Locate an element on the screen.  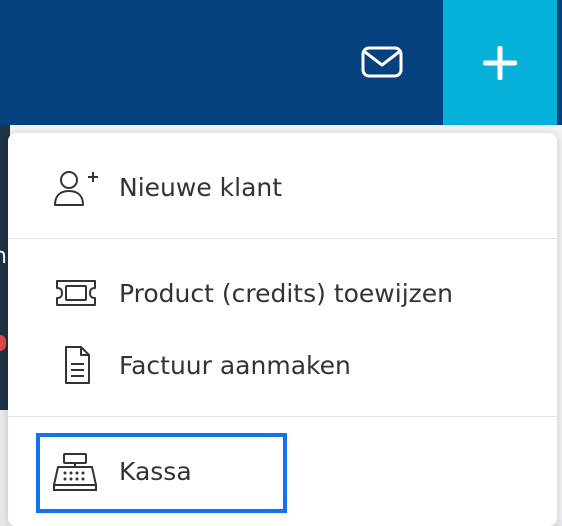
menu-item-label: Nieuwe klant is located at coordinates (201, 187).